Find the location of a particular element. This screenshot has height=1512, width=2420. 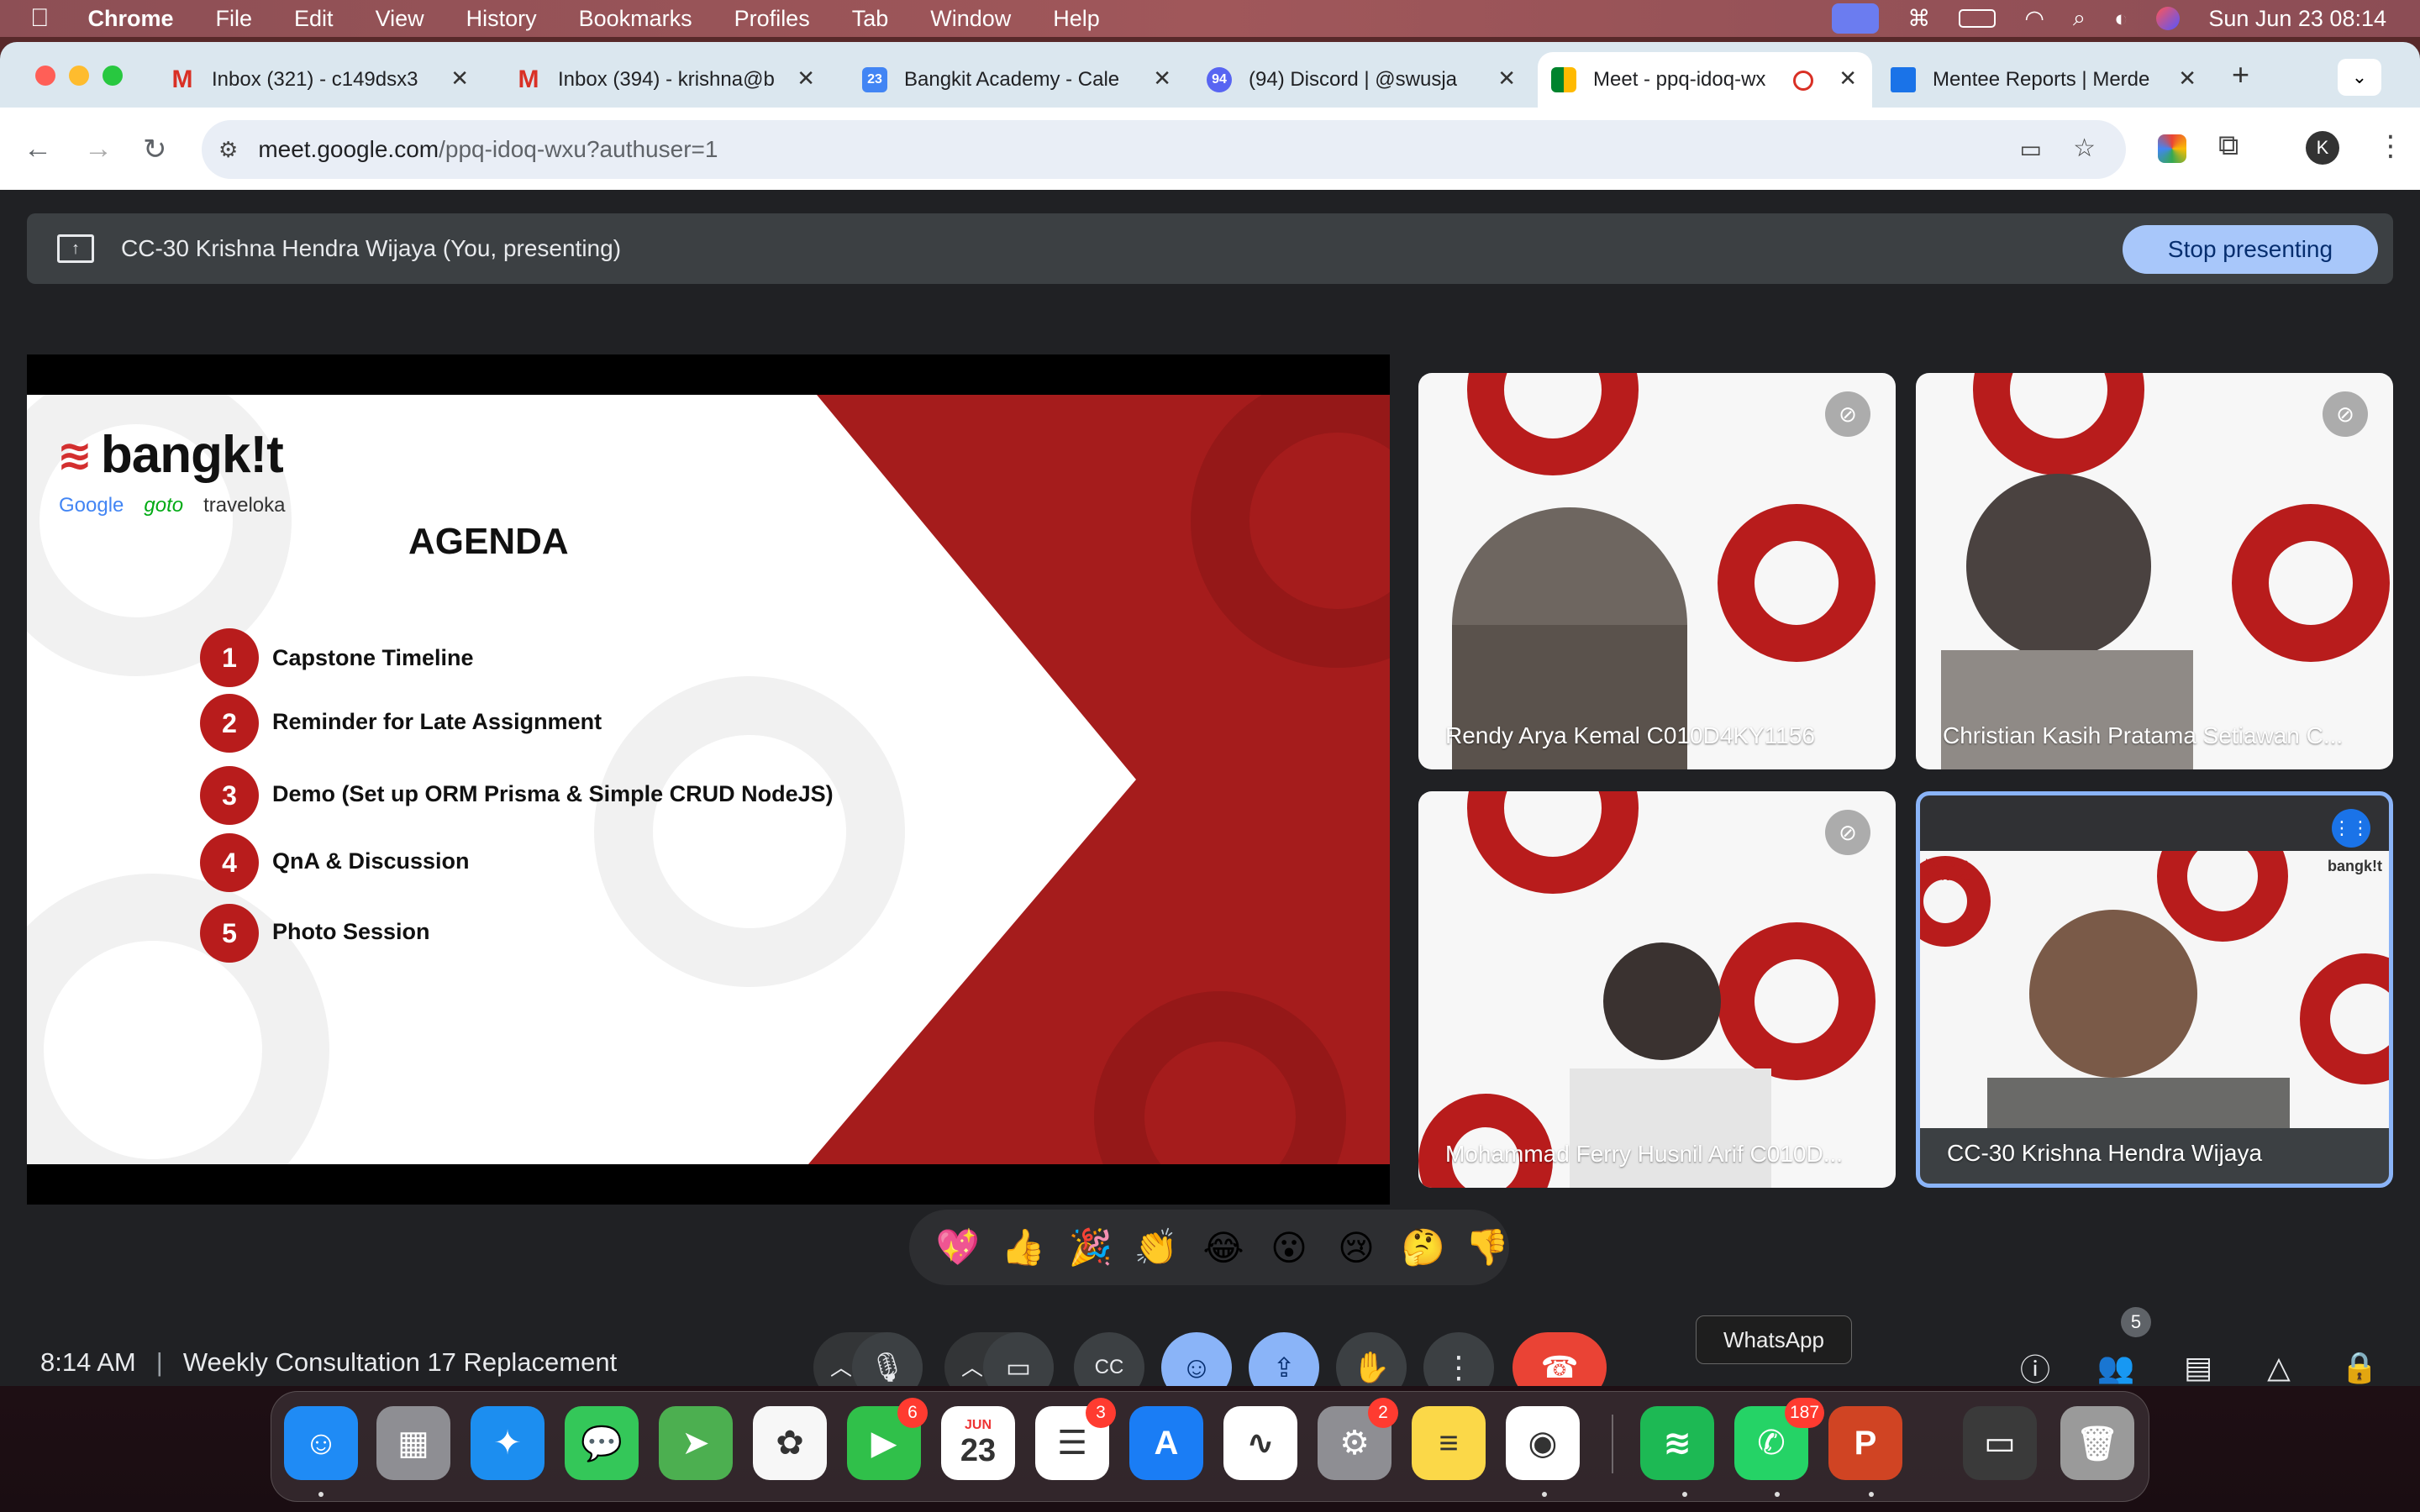

traveloka-logo: traveloka is located at coordinates (244, 505).